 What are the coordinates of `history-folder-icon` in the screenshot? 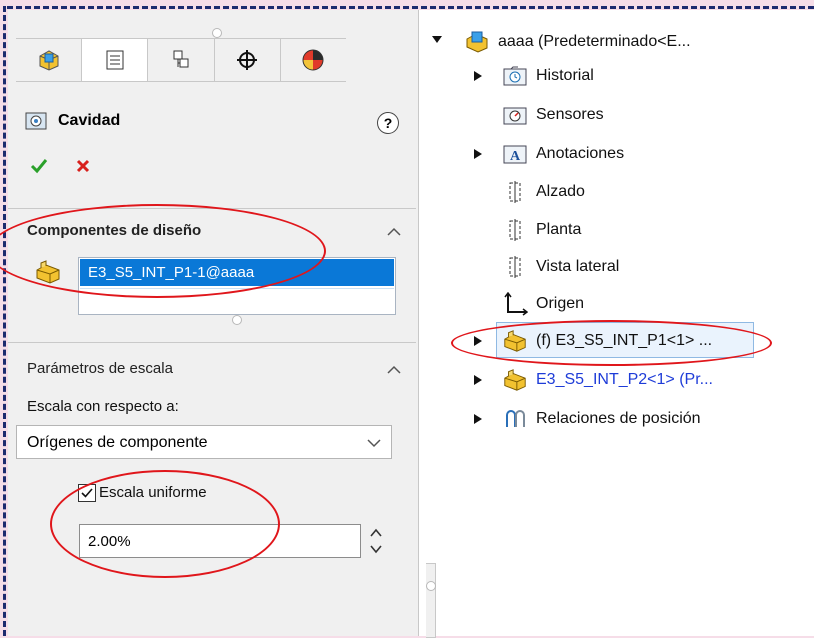 It's located at (515, 76).